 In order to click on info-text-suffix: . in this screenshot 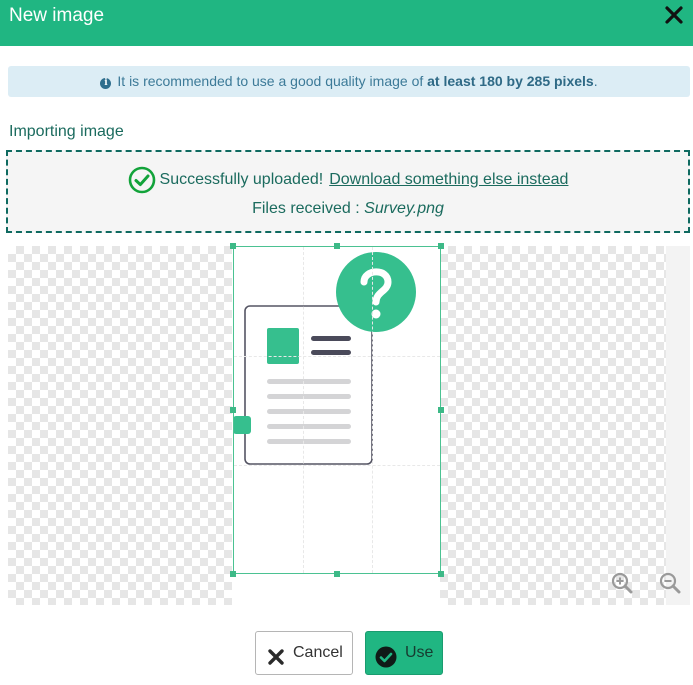, I will do `click(595, 81)`.